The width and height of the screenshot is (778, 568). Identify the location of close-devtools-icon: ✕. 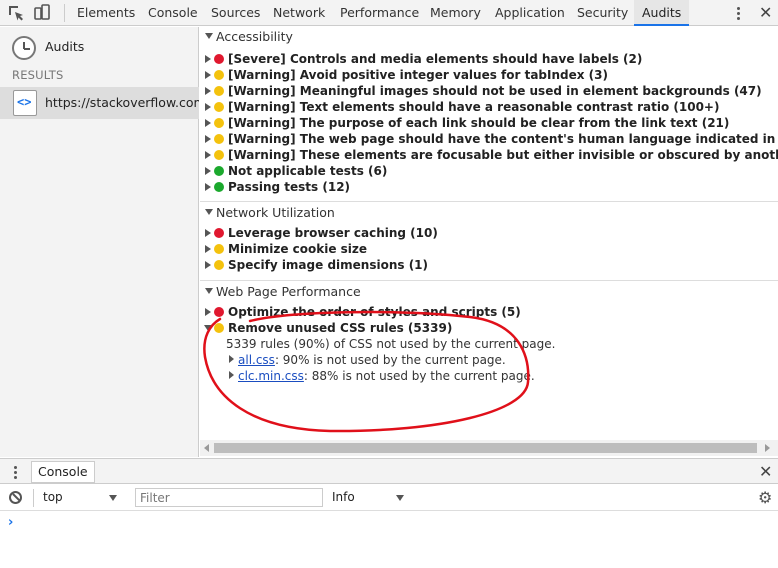
(765, 13).